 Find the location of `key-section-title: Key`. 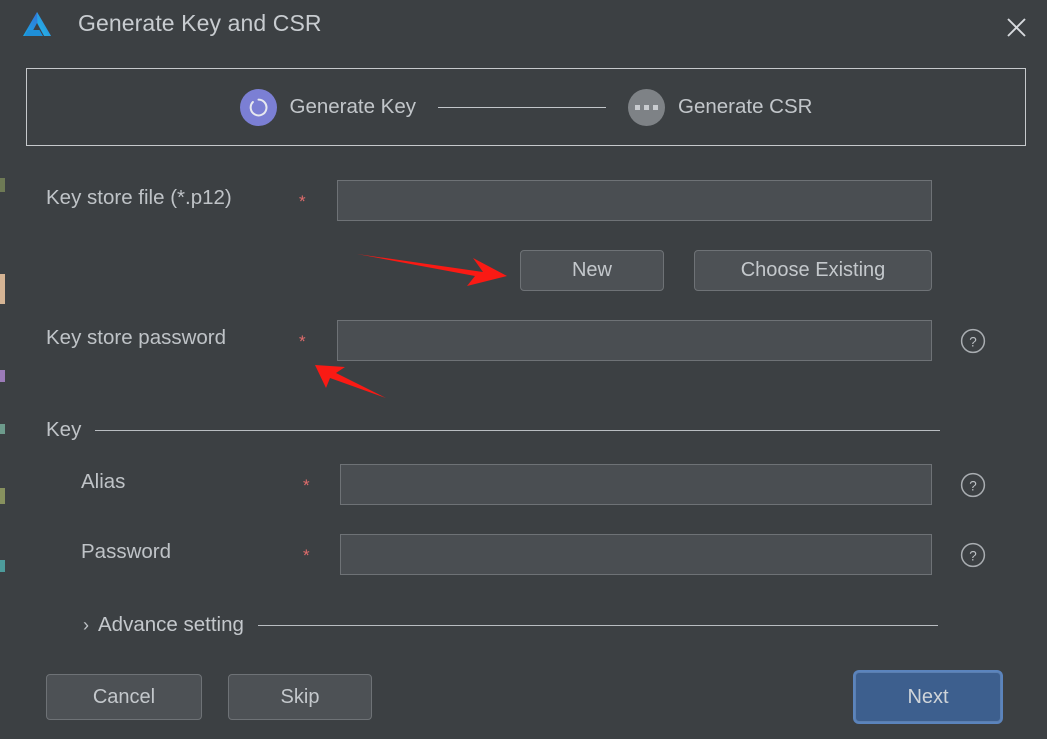

key-section-title: Key is located at coordinates (64, 429).